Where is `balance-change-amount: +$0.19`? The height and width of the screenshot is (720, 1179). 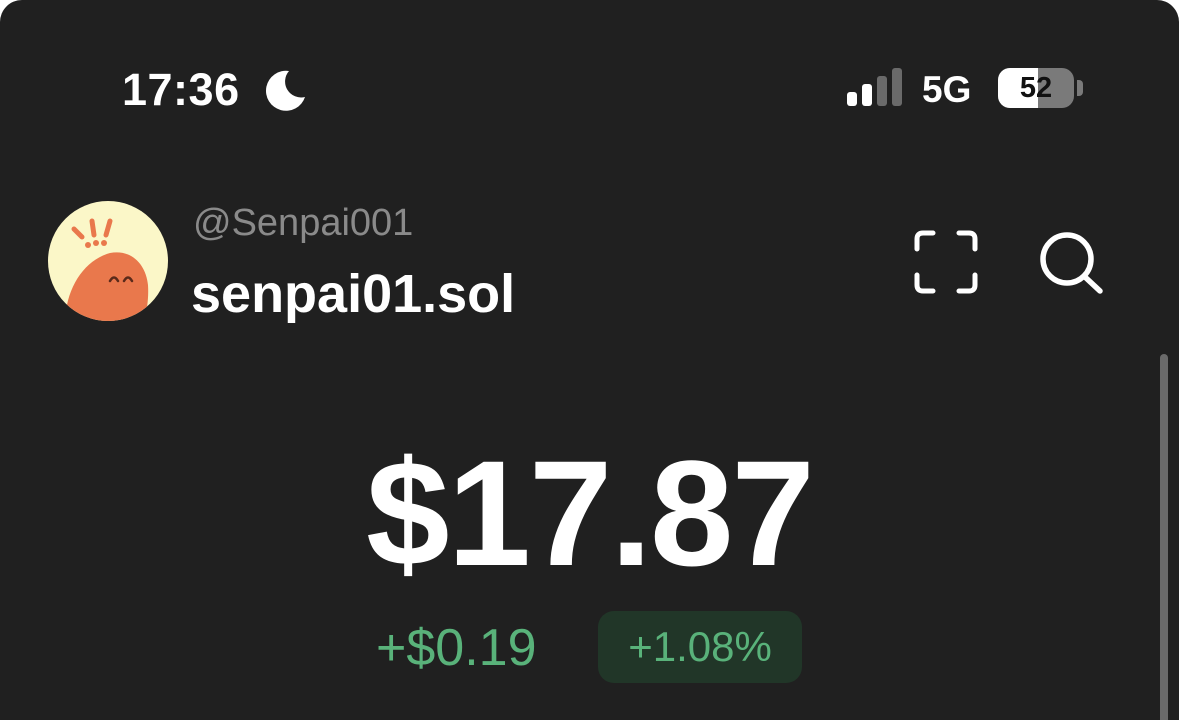 balance-change-amount: +$0.19 is located at coordinates (456, 648).